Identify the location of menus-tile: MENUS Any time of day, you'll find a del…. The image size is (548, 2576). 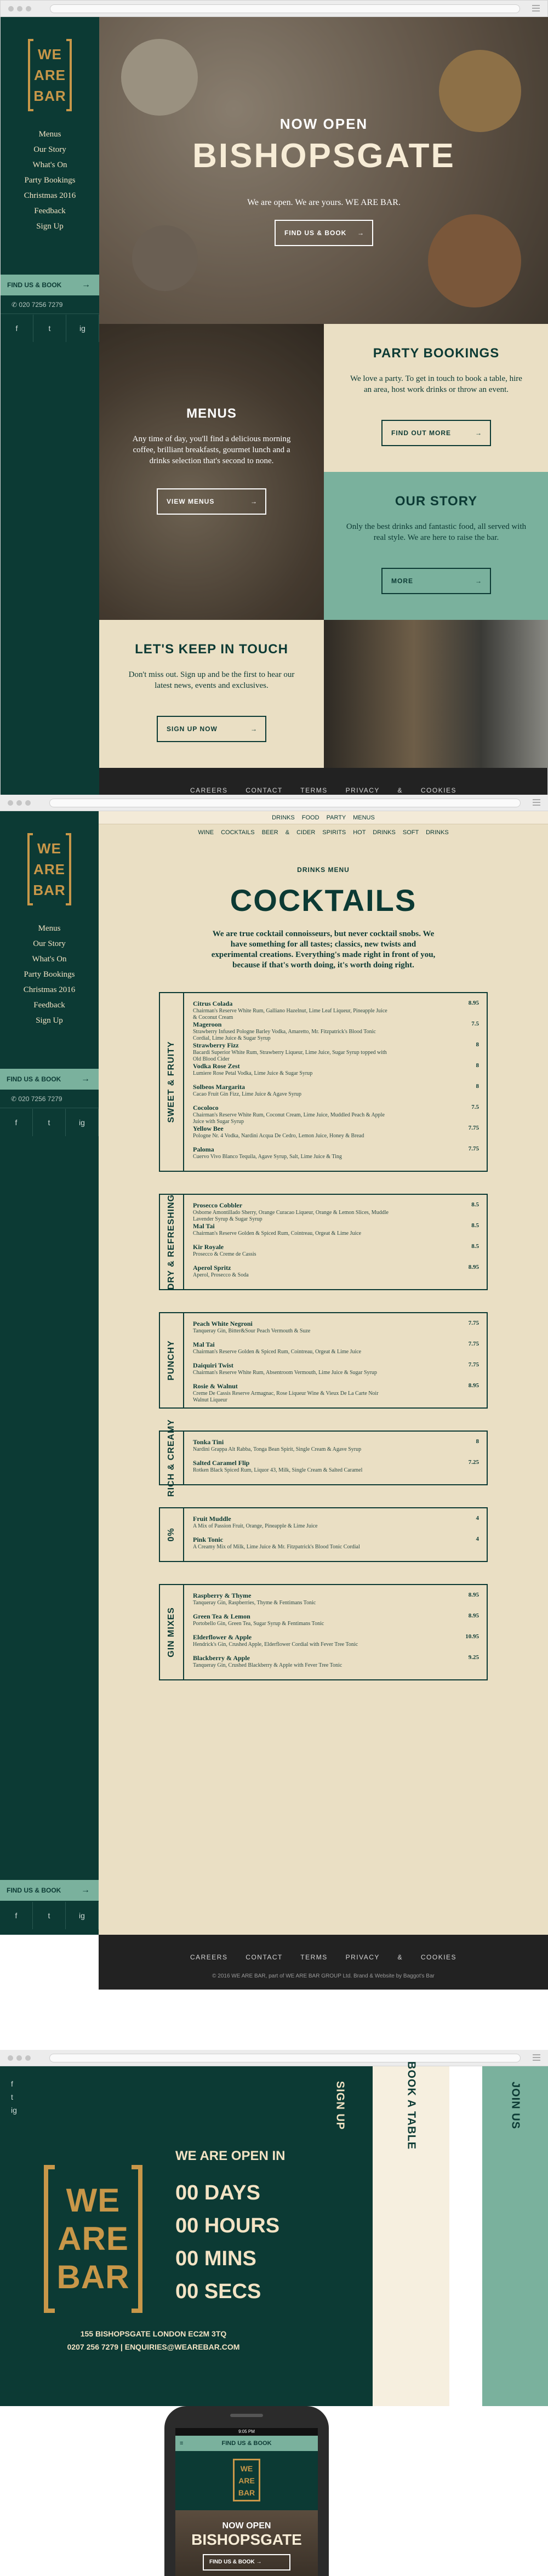
(211, 472).